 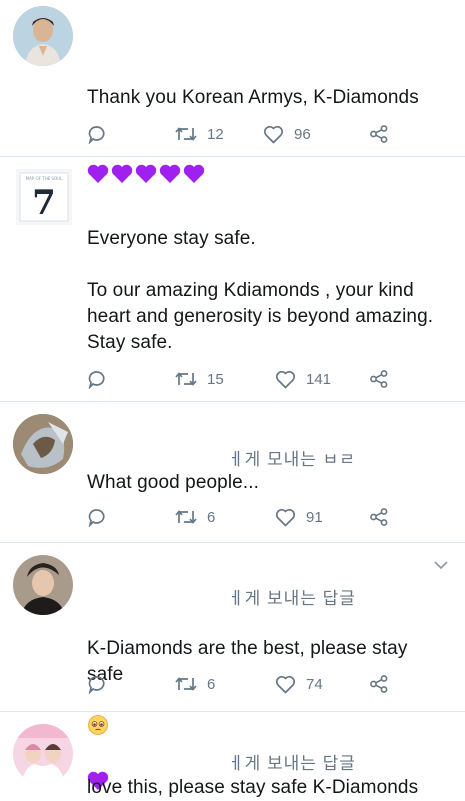 I want to click on like-count: 141, so click(x=319, y=379).